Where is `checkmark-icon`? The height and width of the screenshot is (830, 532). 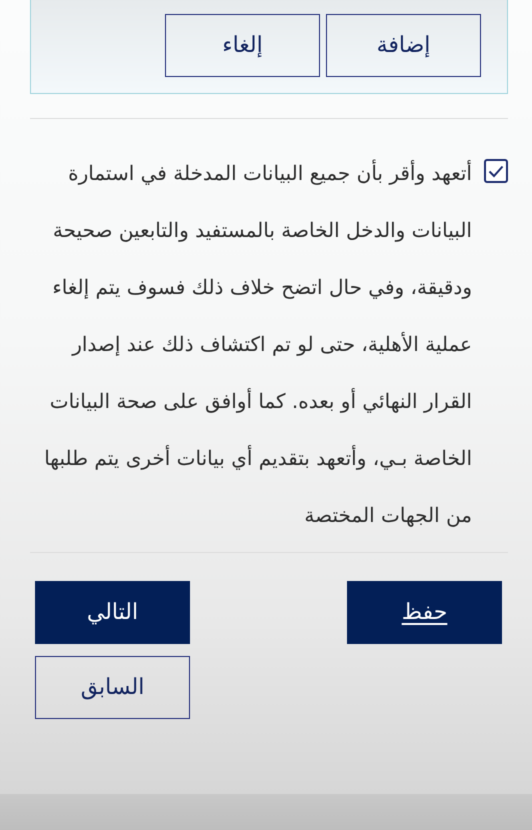
checkmark-icon is located at coordinates (496, 171).